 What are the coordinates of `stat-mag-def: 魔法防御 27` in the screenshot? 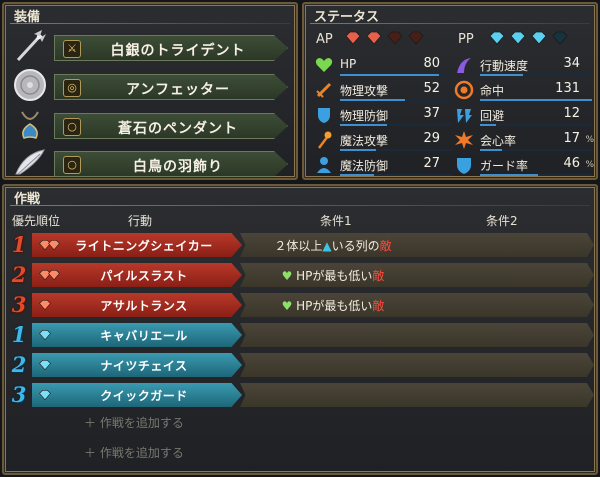 It's located at (384, 165).